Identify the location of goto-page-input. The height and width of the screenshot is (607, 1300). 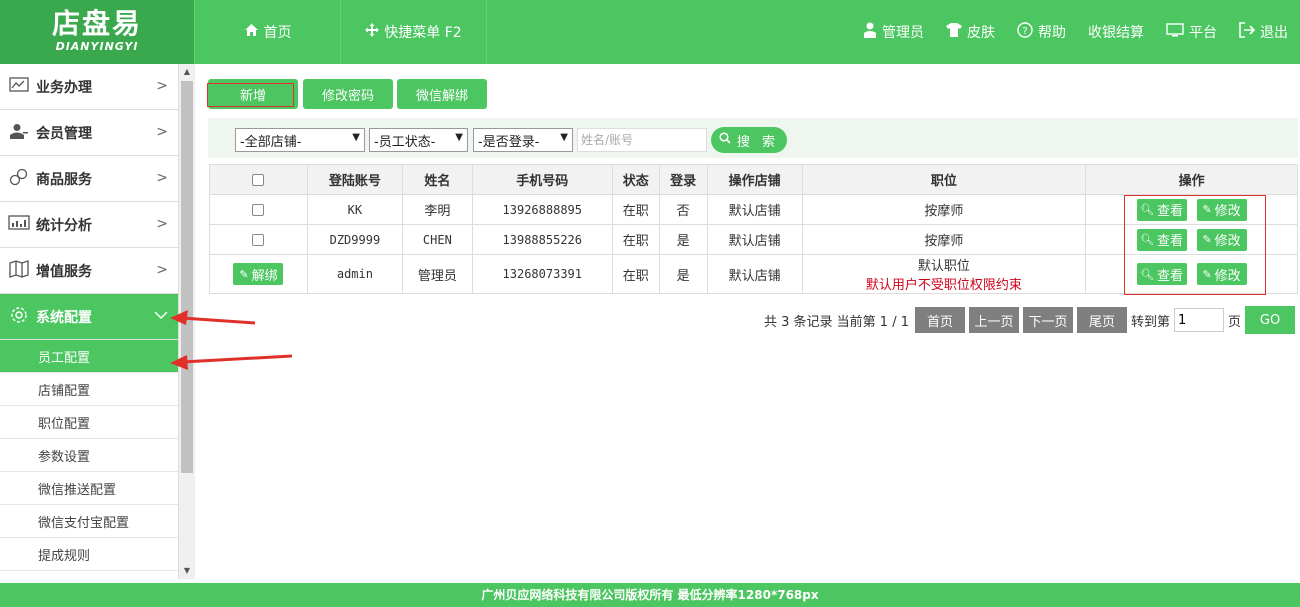
(1199, 320).